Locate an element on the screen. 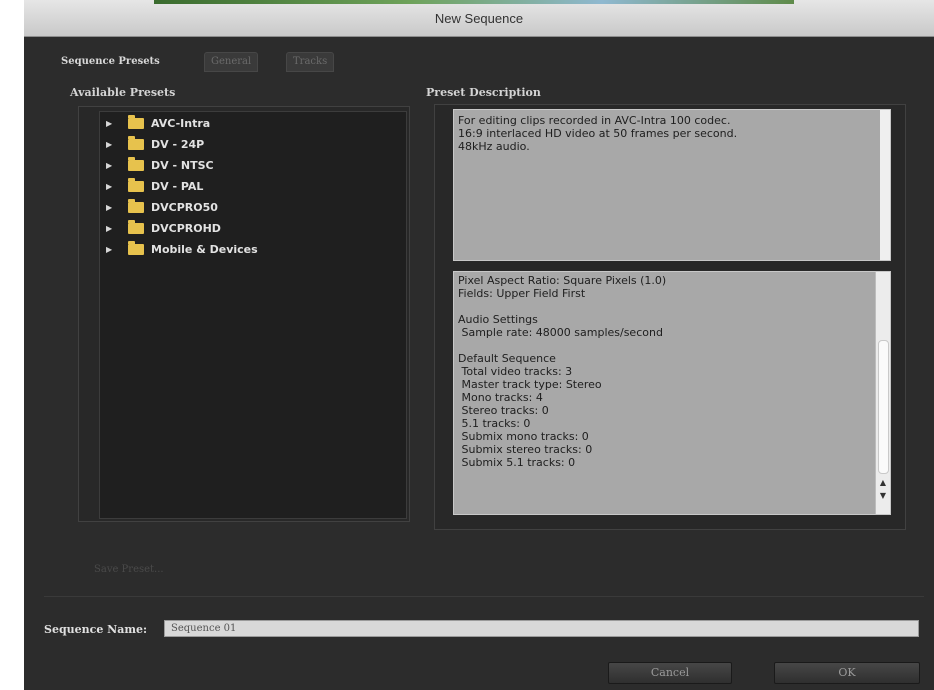  preset-folder-label: DV - PAL is located at coordinates (177, 186).